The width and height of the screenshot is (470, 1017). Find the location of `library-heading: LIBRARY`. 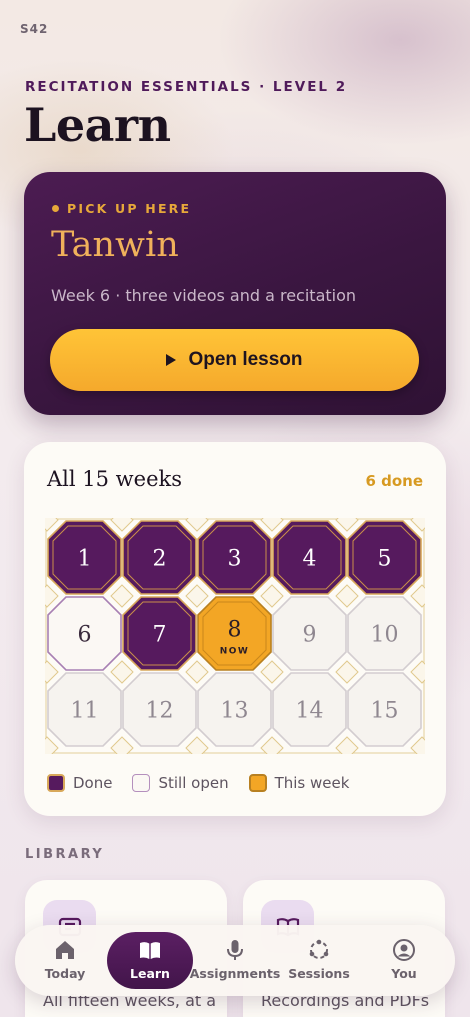

library-heading: LIBRARY is located at coordinates (65, 854).